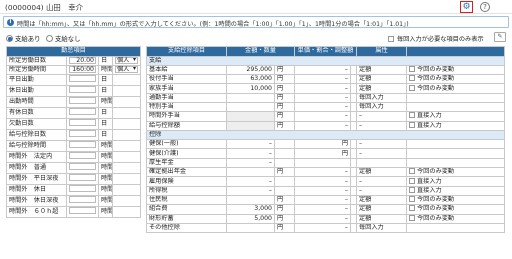 This screenshot has height=259, width=512. I want to click on table-row: 時間外 平日深夜 時間, so click(73, 179).